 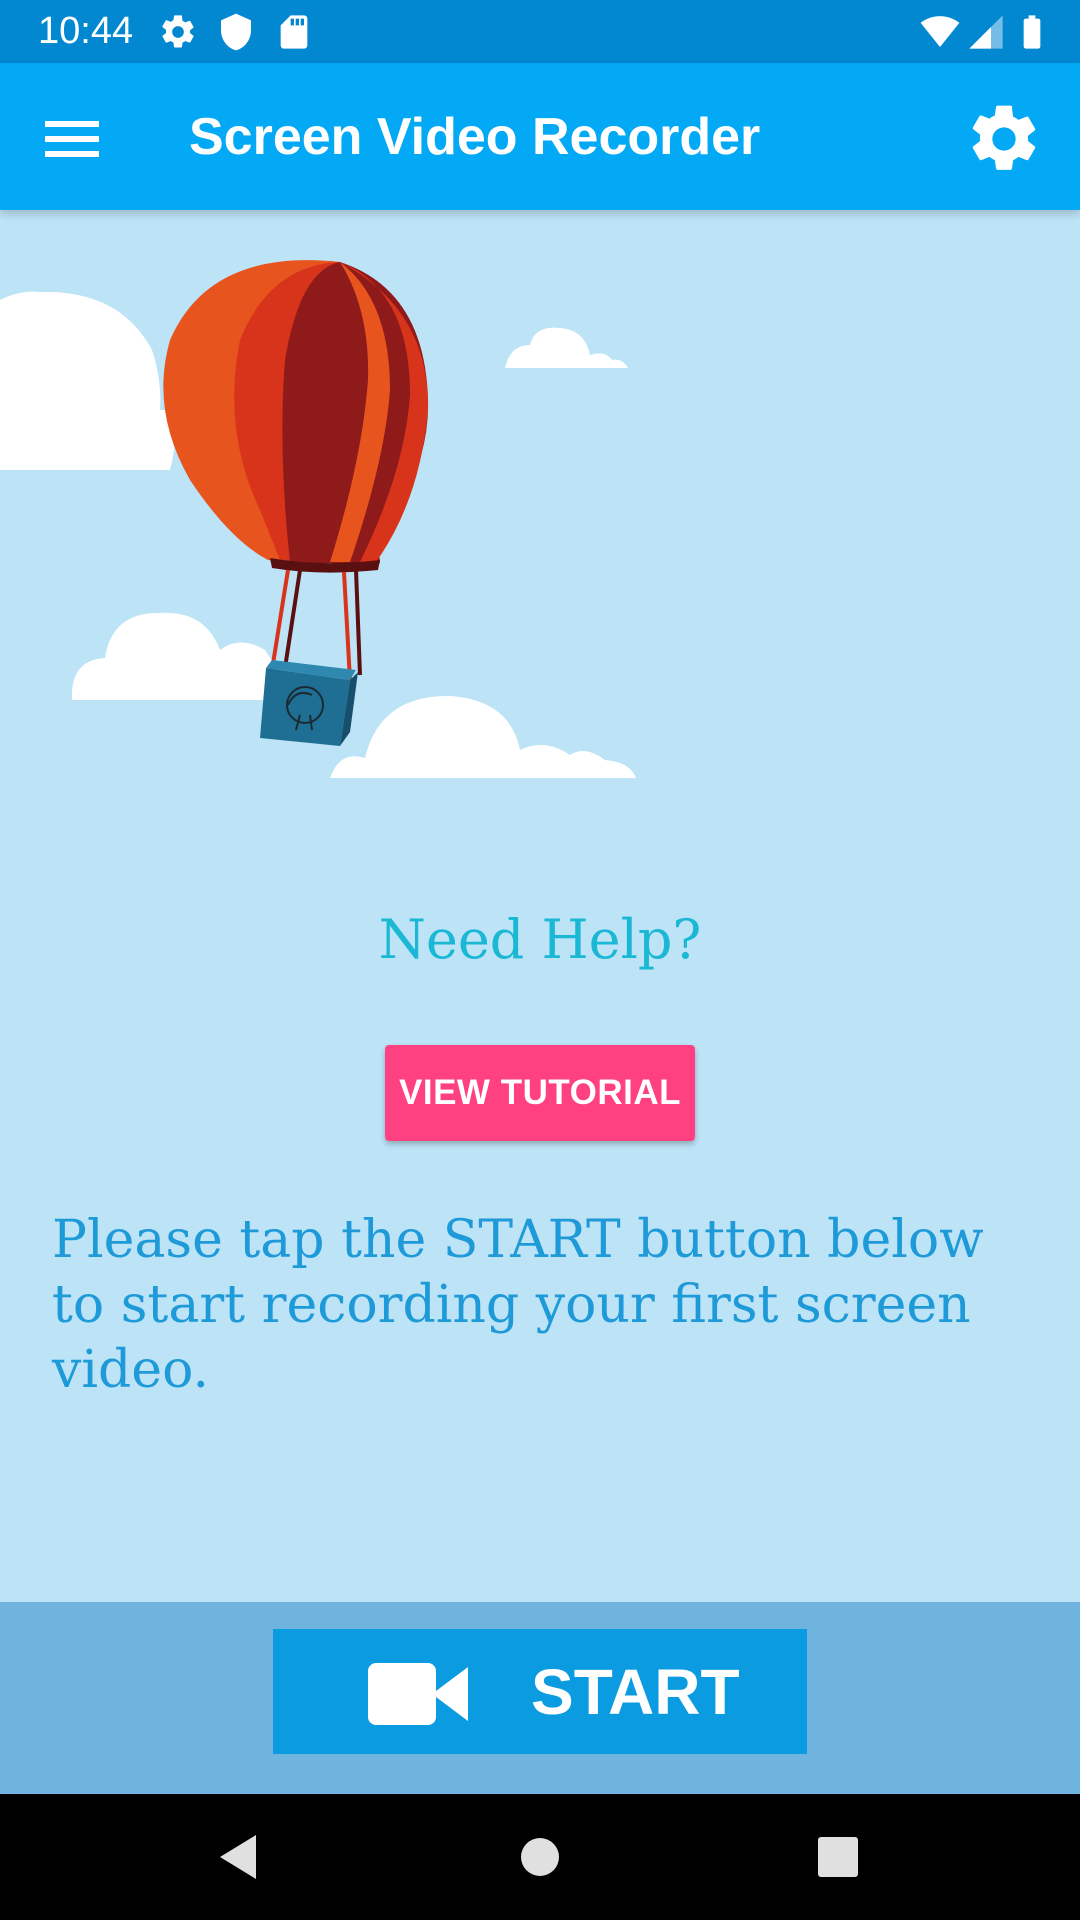 What do you see at coordinates (236, 32) in the screenshot?
I see `shield-icon` at bounding box center [236, 32].